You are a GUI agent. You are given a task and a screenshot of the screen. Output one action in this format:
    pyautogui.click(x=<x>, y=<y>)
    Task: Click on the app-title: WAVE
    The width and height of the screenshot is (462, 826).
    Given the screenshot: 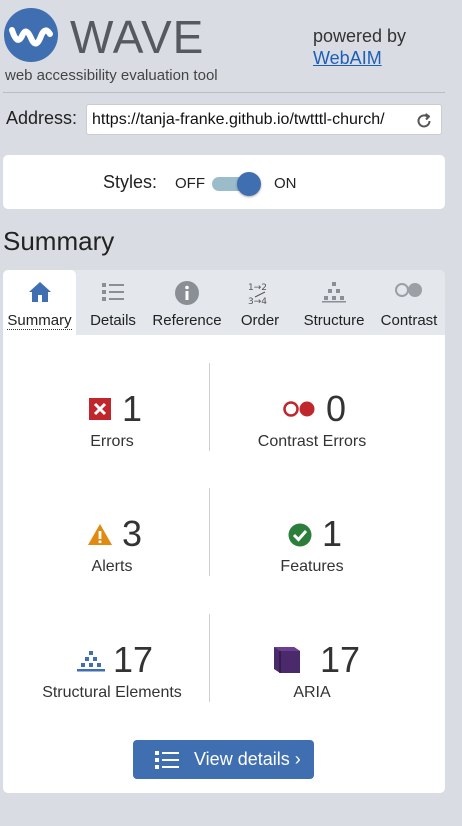 What is the action you would take?
    pyautogui.click(x=137, y=37)
    